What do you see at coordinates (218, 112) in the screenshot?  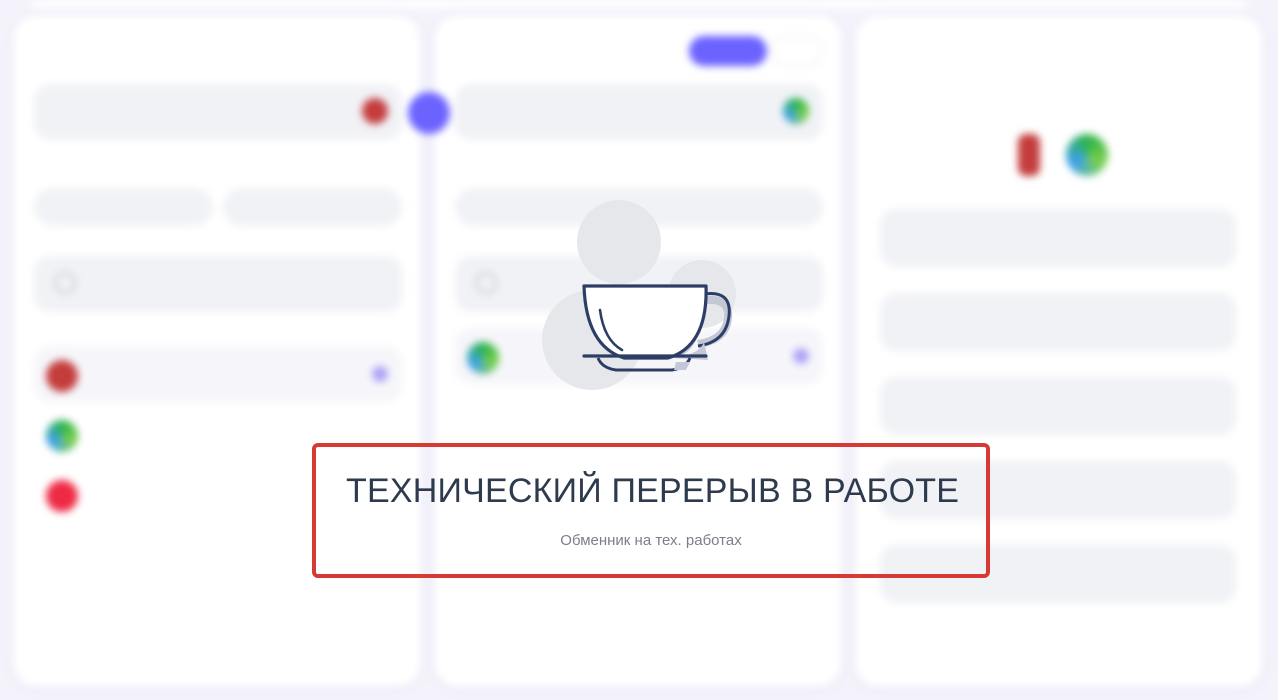 I see `give-amount-field` at bounding box center [218, 112].